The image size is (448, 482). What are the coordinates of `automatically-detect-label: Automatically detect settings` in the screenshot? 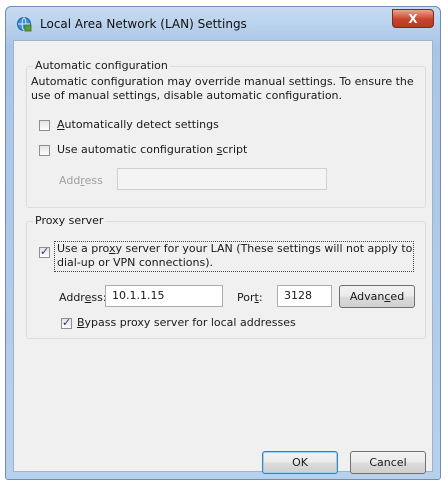 It's located at (138, 124).